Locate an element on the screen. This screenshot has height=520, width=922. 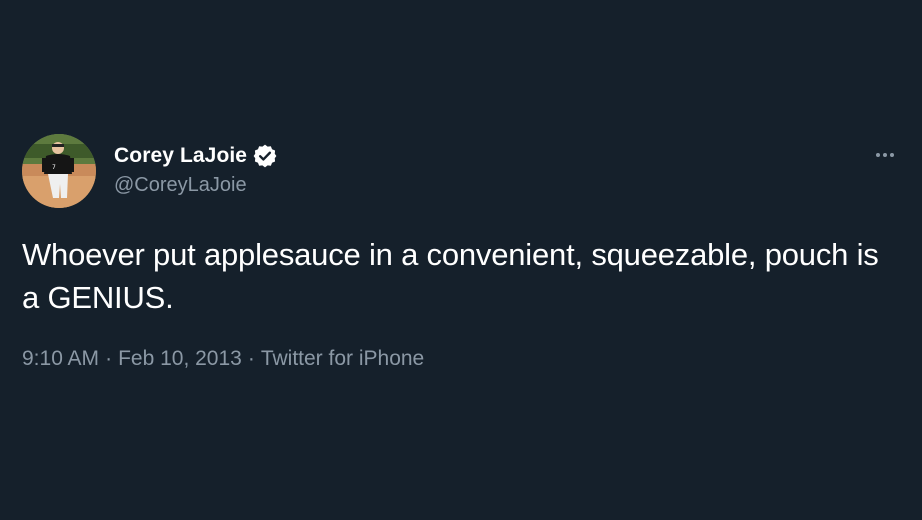
svg-text: 7 is located at coordinates (54, 167).